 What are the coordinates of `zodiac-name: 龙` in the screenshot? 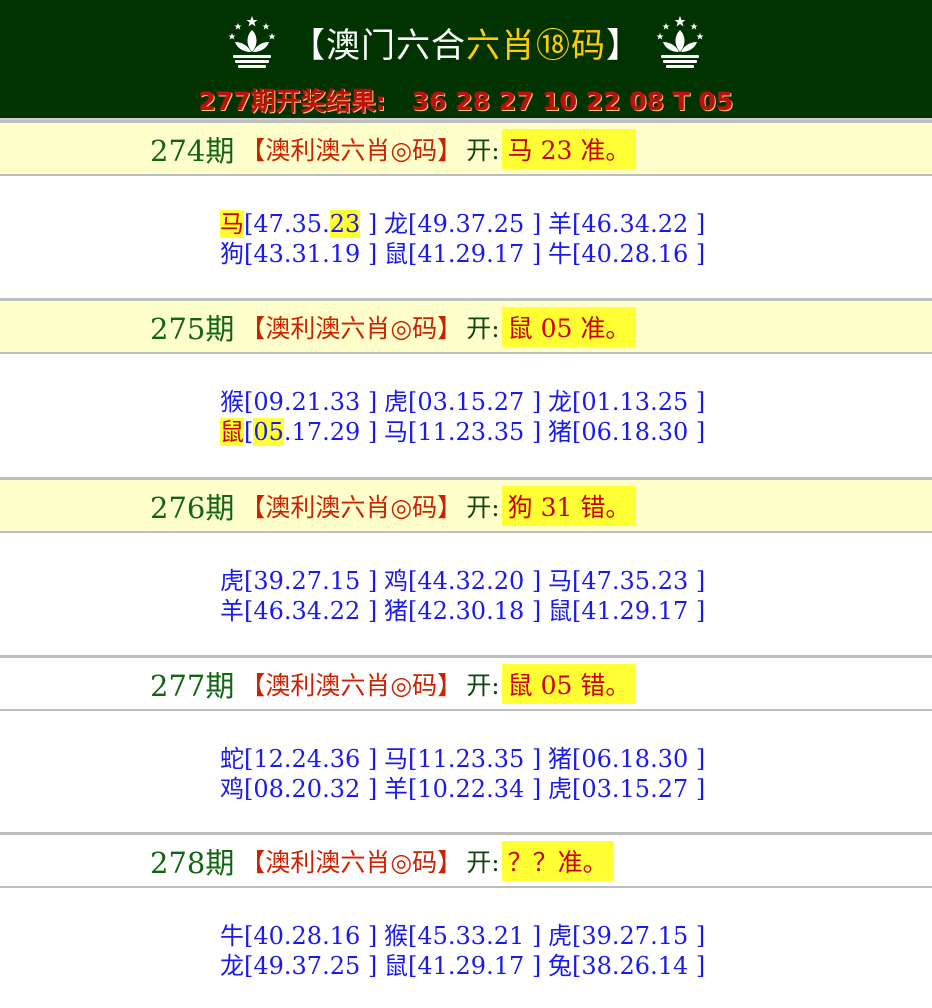 It's located at (232, 966).